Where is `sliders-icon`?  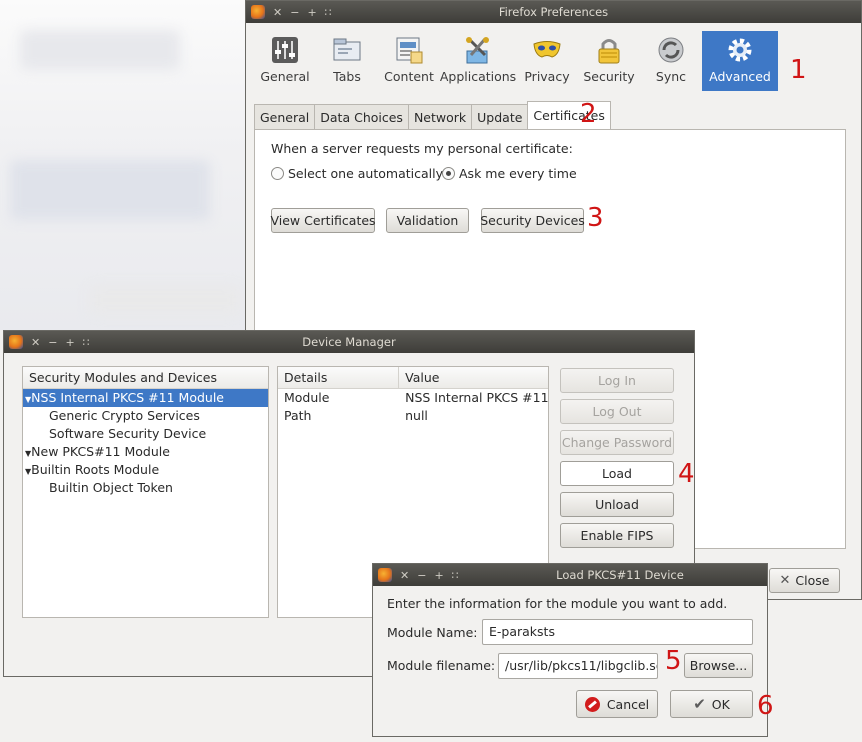 sliders-icon is located at coordinates (285, 50).